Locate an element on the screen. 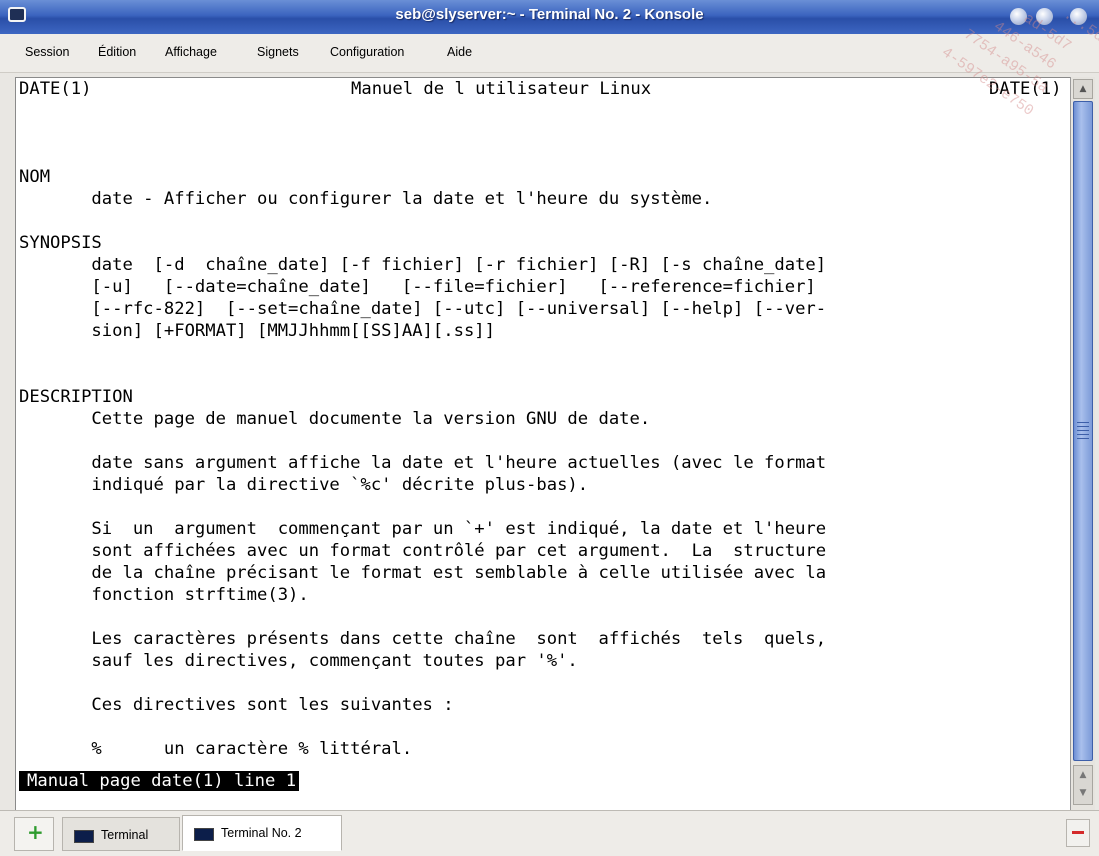  tab-terminal: Terminal is located at coordinates (121, 834).